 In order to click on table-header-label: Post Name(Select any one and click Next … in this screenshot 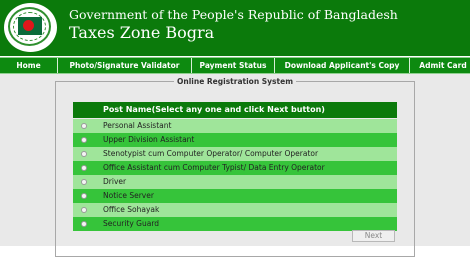, I will do `click(214, 109)`.